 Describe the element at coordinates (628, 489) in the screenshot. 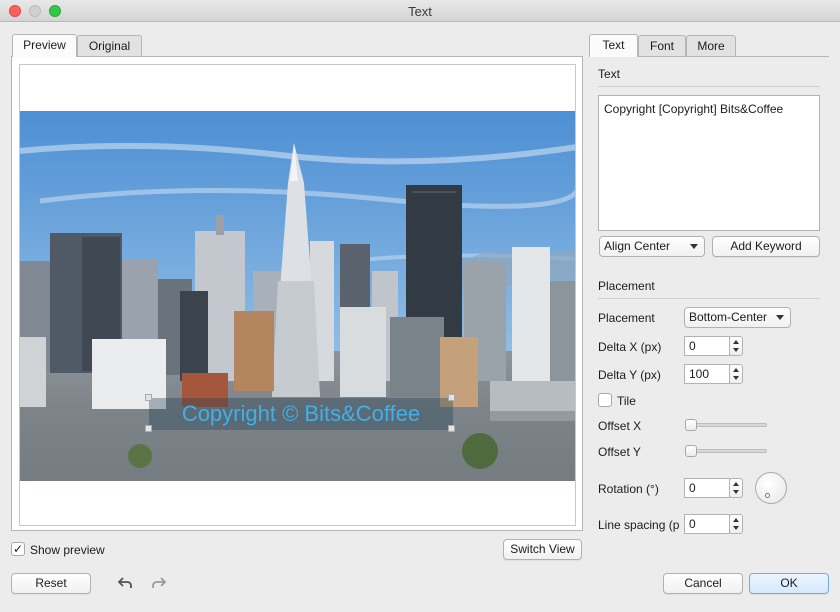

I see `rotation-label: Rotation (°)` at that location.